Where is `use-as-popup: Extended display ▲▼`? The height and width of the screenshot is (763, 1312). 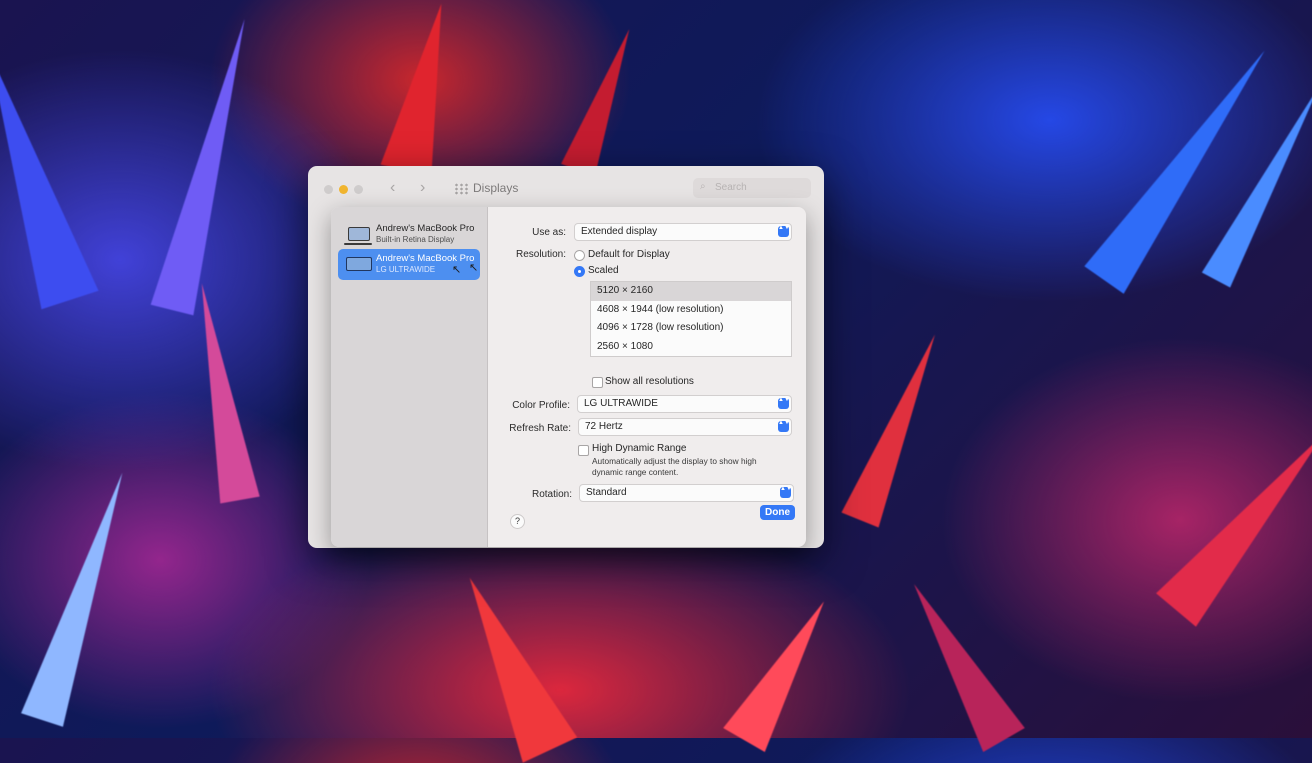 use-as-popup: Extended display ▲▼ is located at coordinates (683, 232).